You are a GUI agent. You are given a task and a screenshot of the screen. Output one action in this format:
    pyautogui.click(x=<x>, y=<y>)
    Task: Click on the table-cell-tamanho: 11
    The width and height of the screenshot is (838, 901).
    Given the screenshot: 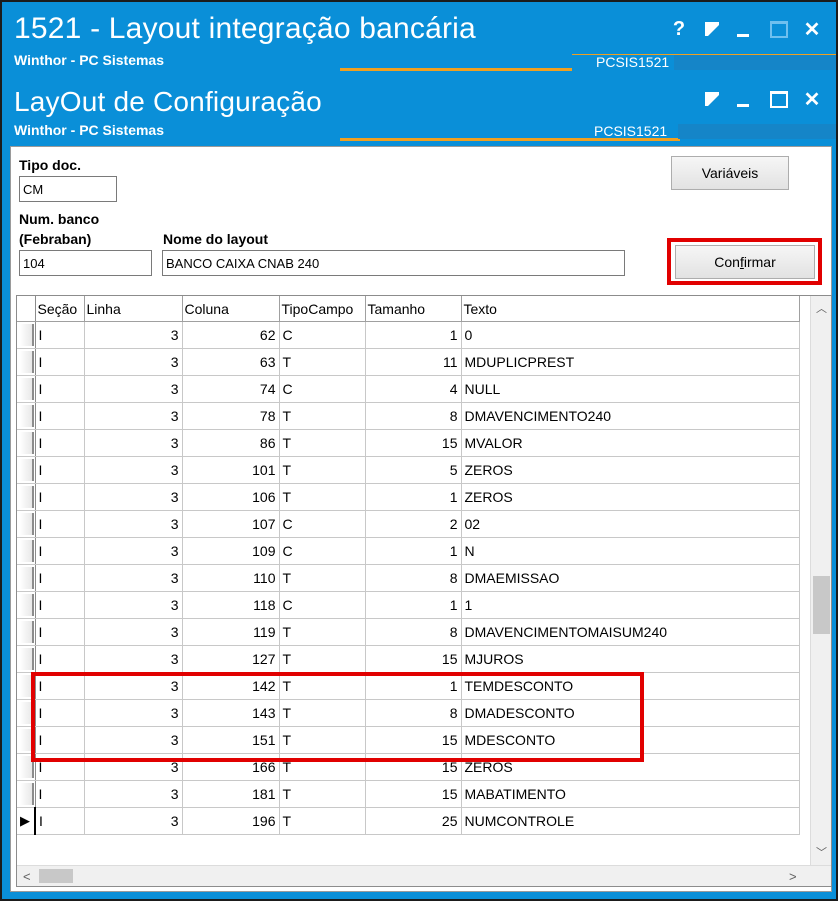 What is the action you would take?
    pyautogui.click(x=413, y=362)
    